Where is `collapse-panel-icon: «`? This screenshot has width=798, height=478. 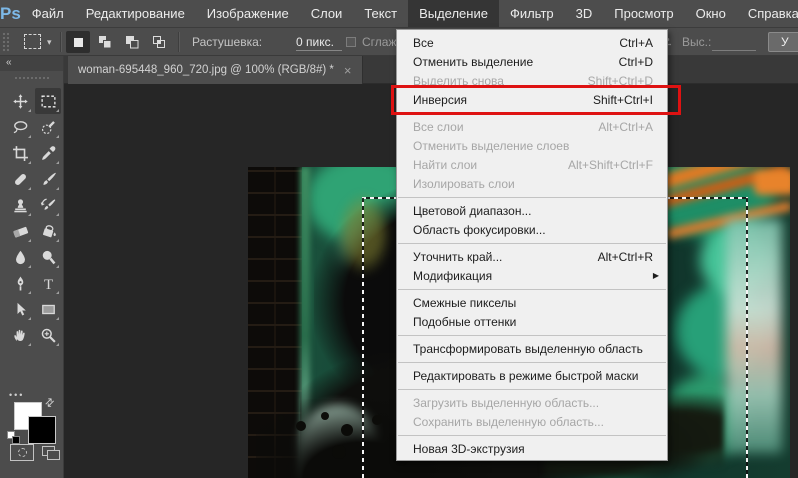 collapse-panel-icon: « is located at coordinates (31, 63).